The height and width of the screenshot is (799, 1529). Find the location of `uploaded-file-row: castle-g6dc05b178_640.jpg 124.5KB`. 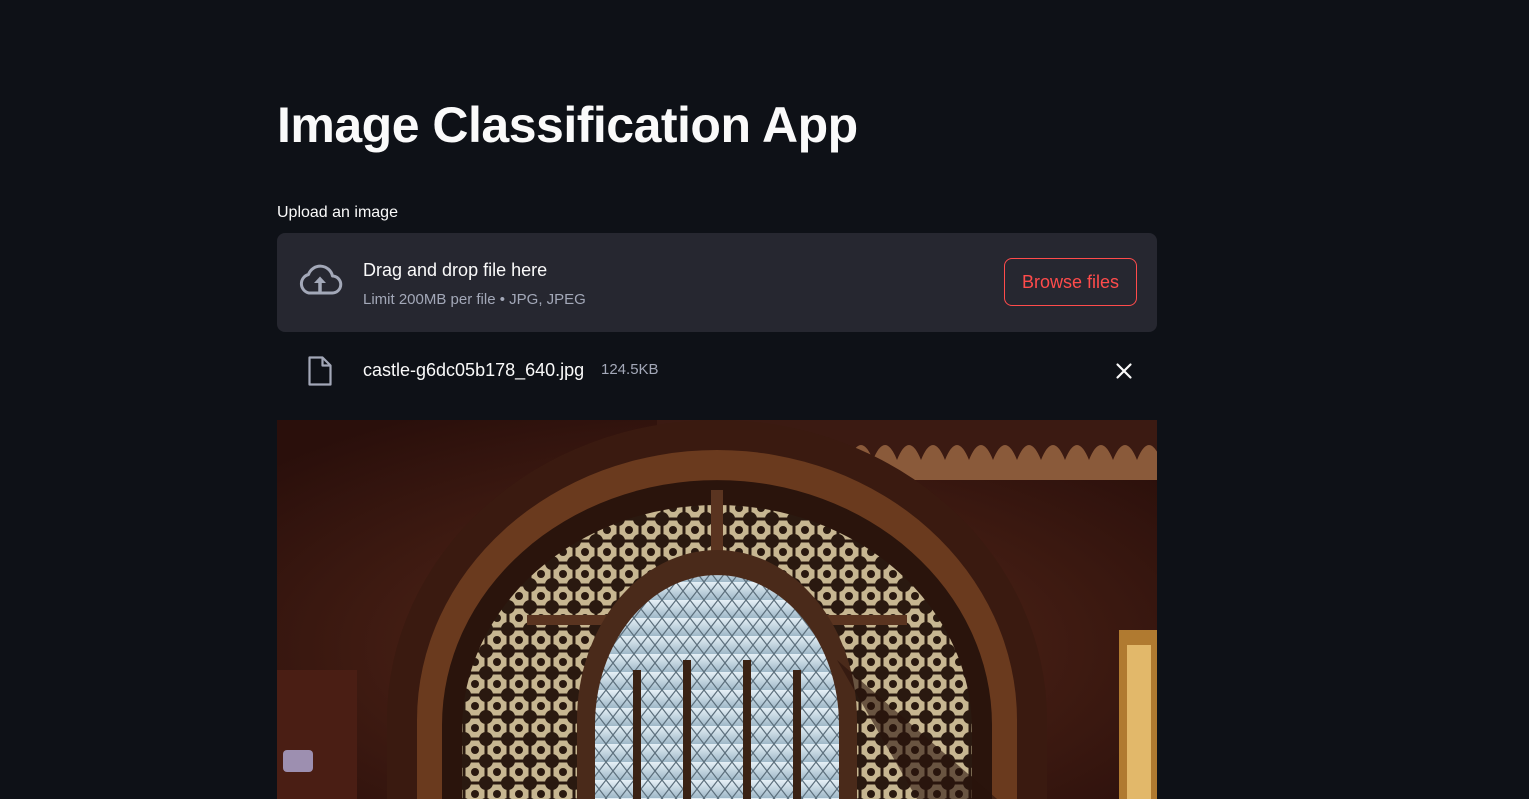

uploaded-file-row: castle-g6dc05b178_640.jpg 124.5KB is located at coordinates (717, 370).